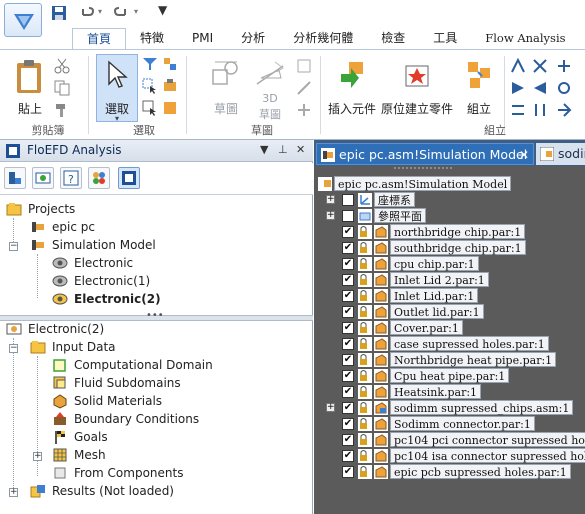 This screenshot has width=585, height=514. What do you see at coordinates (170, 64) in the screenshot?
I see `select-group-icon` at bounding box center [170, 64].